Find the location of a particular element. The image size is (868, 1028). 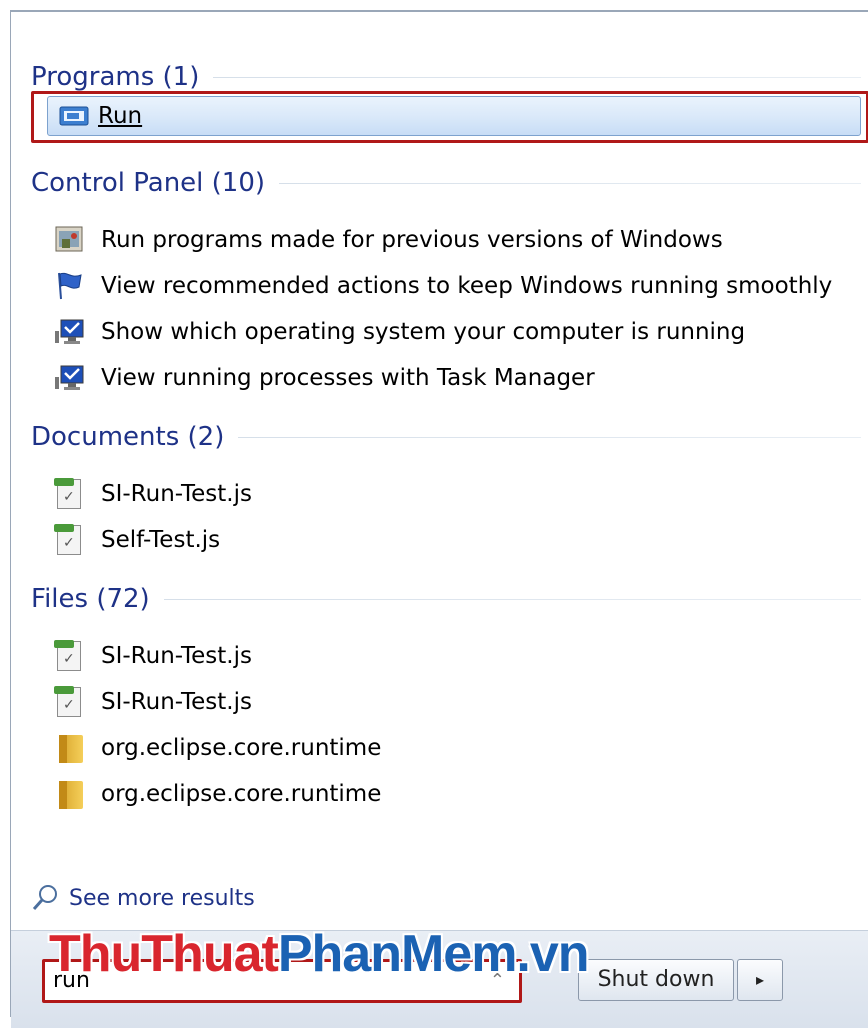

control-panel-item-label: View running processes with Task Manager is located at coordinates (348, 378).